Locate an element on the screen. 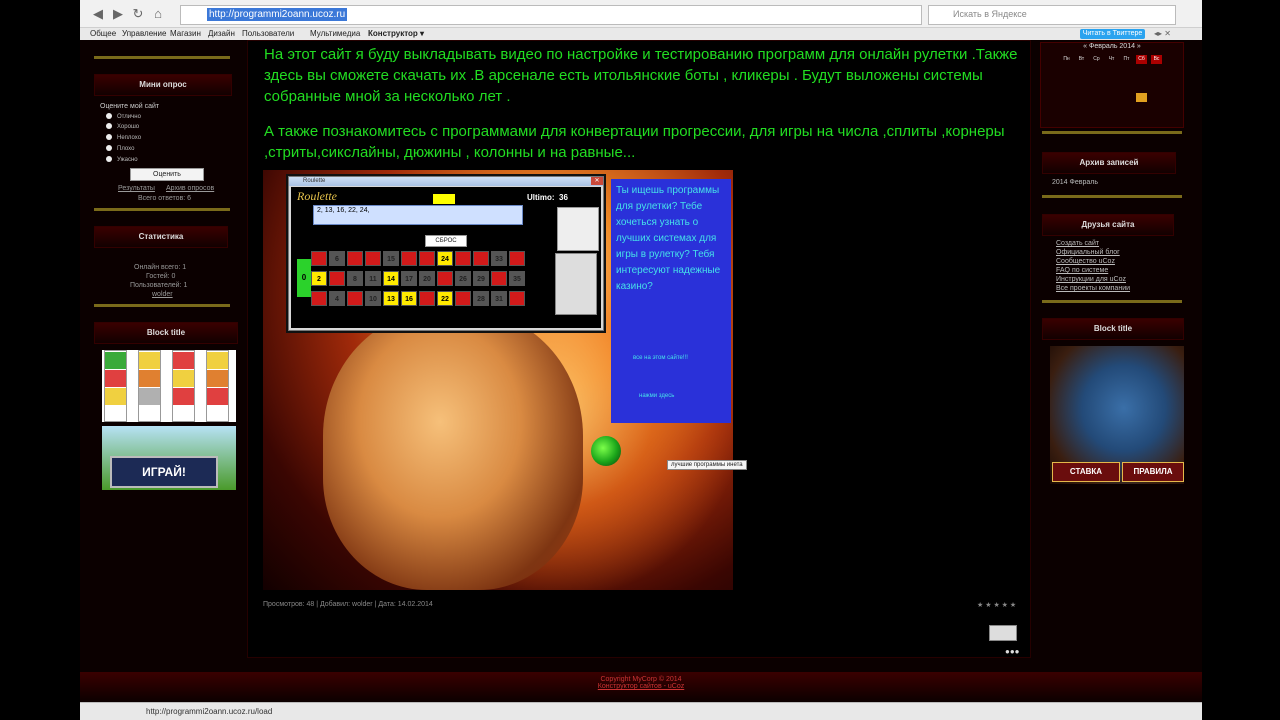 The image size is (1280, 720). roulette-number-cell: 27 is located at coordinates (463, 258).